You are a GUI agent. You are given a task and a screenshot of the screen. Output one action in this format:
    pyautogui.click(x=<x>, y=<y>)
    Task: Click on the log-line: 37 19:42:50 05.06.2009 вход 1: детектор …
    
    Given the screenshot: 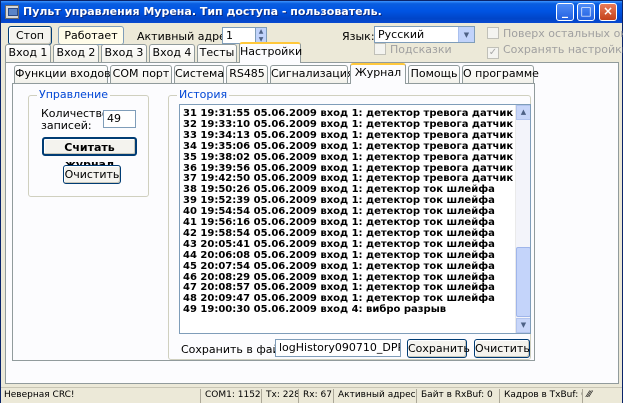 What is the action you would take?
    pyautogui.click(x=353, y=179)
    